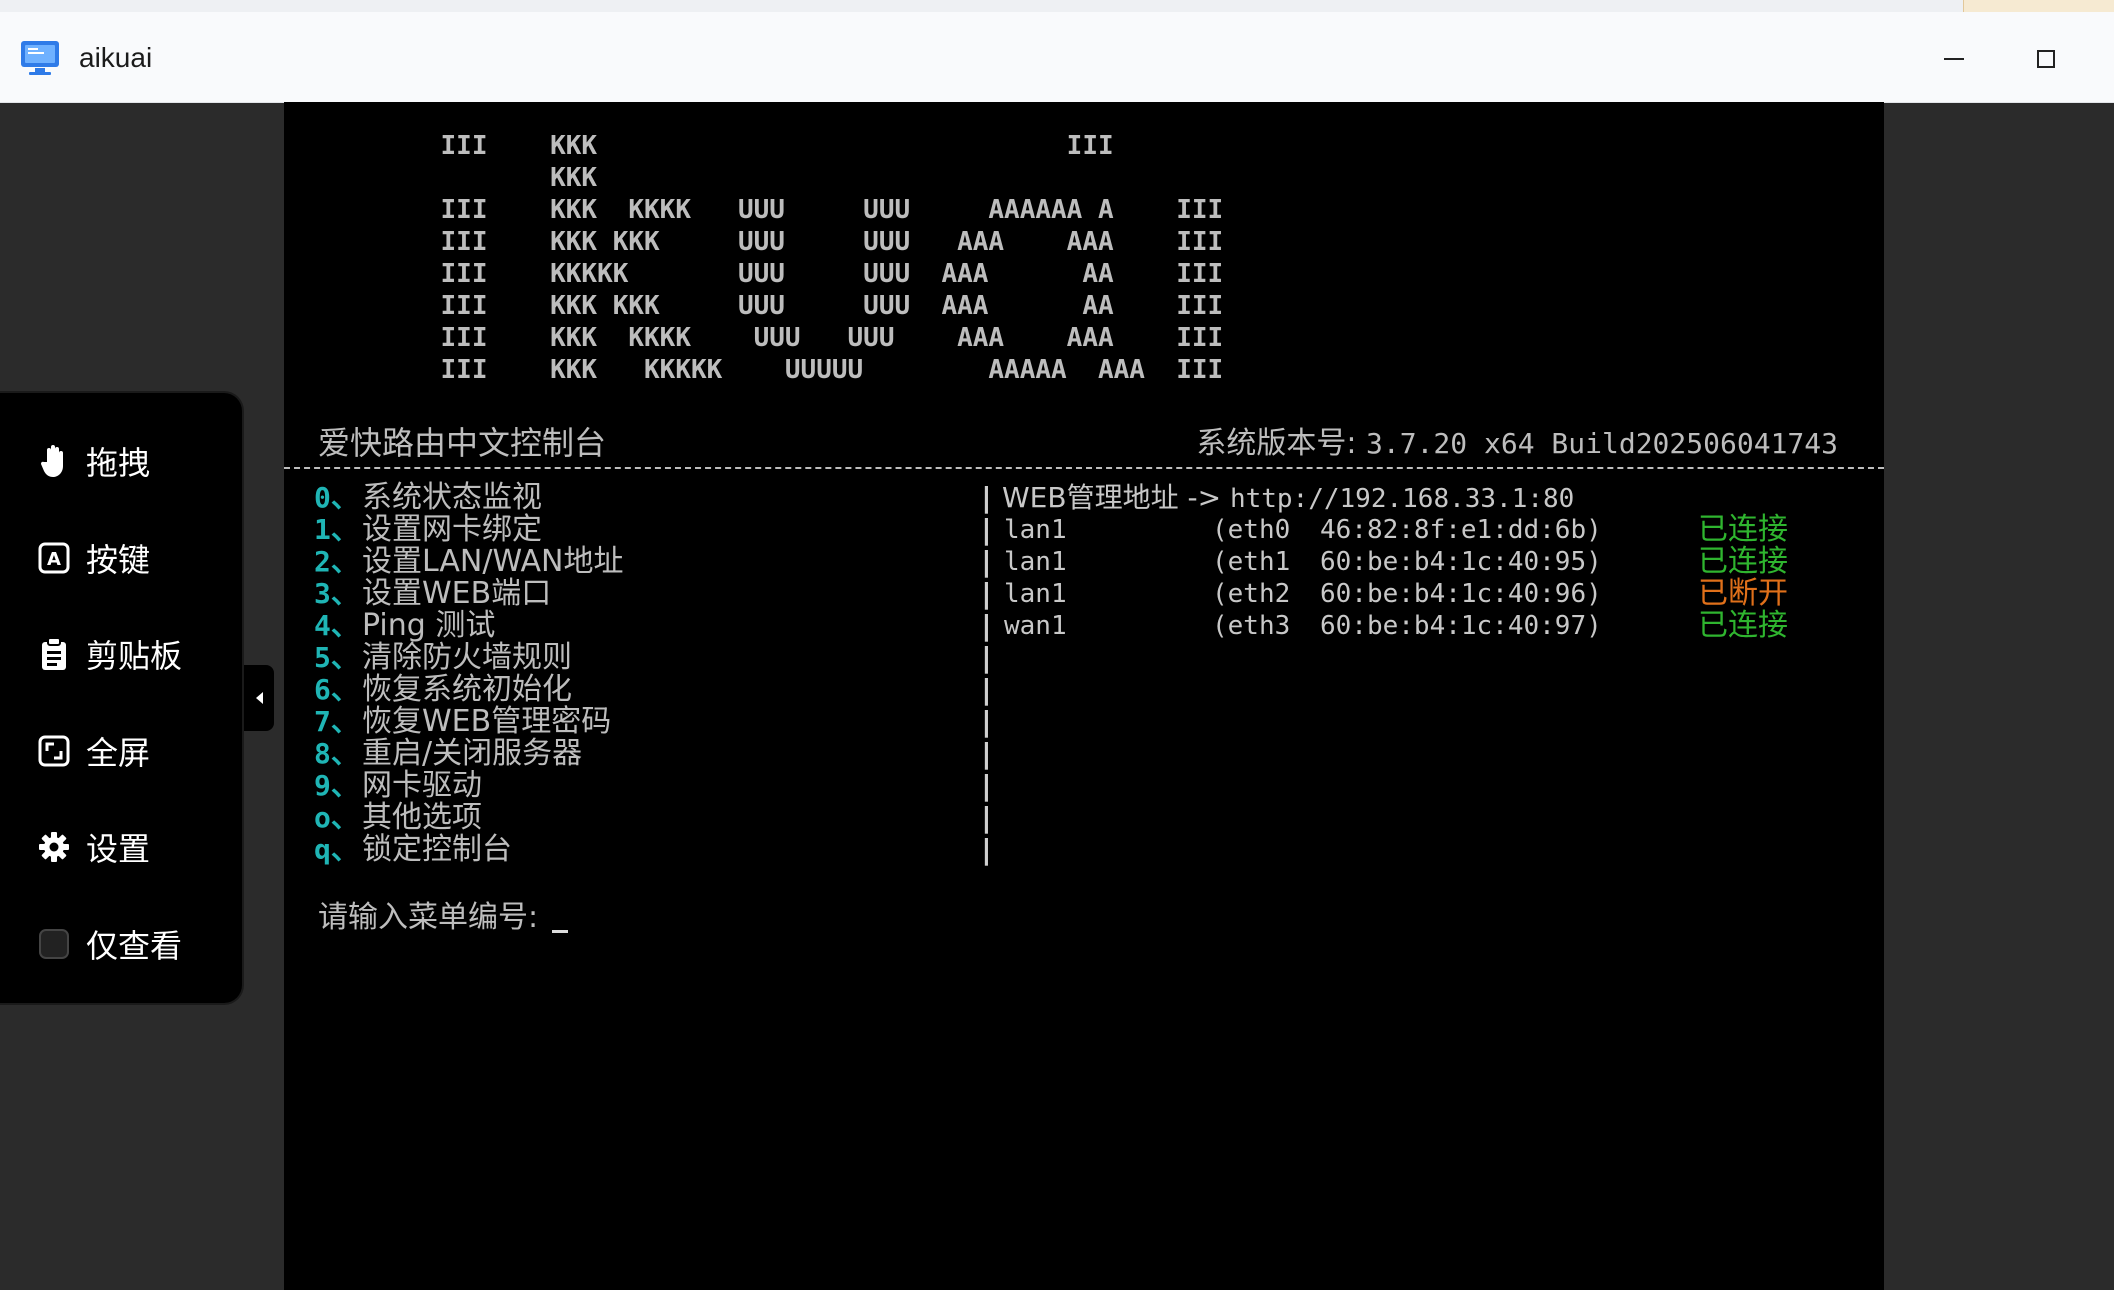 The width and height of the screenshot is (2114, 1290). I want to click on menu-item: 1、 设置网卡绑定, so click(468, 530).